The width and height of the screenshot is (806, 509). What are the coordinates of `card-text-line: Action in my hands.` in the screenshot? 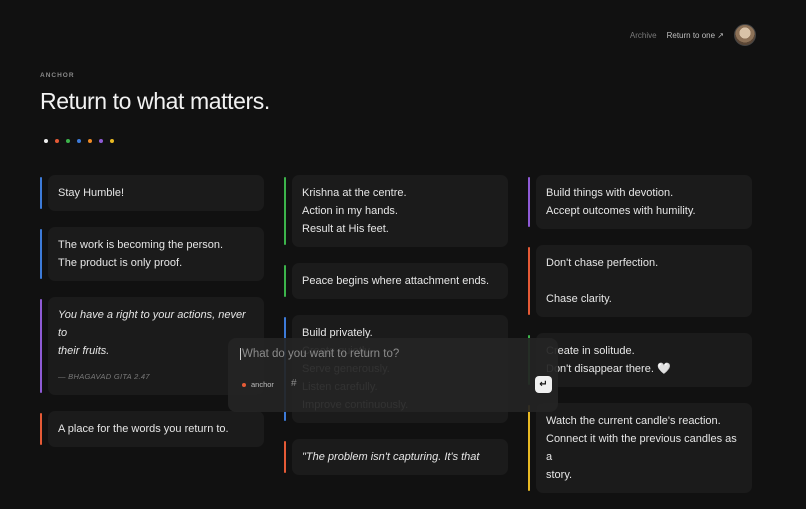 It's located at (350, 211).